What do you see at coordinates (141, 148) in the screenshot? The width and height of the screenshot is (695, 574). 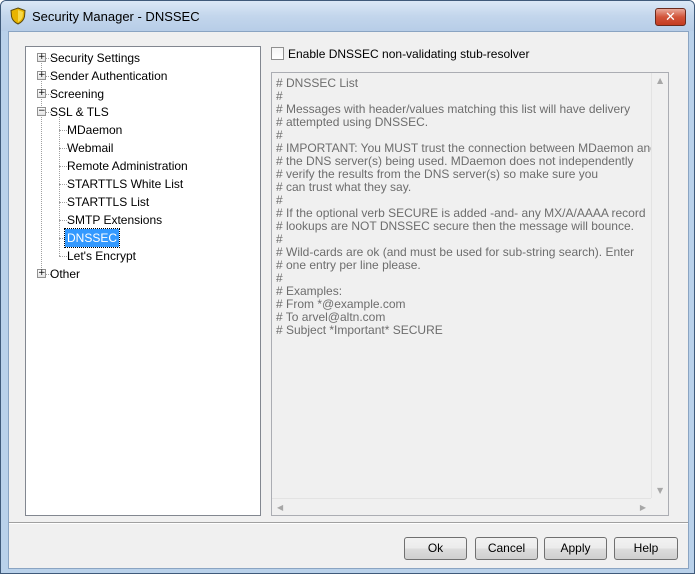 I see `tree-item-webmail: Webmail` at bounding box center [141, 148].